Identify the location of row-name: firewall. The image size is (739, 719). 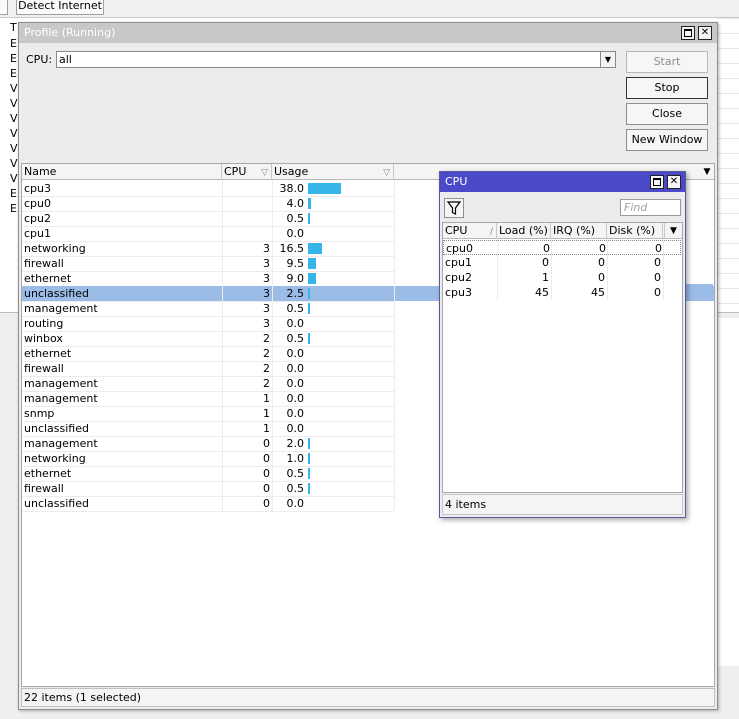
(44, 263).